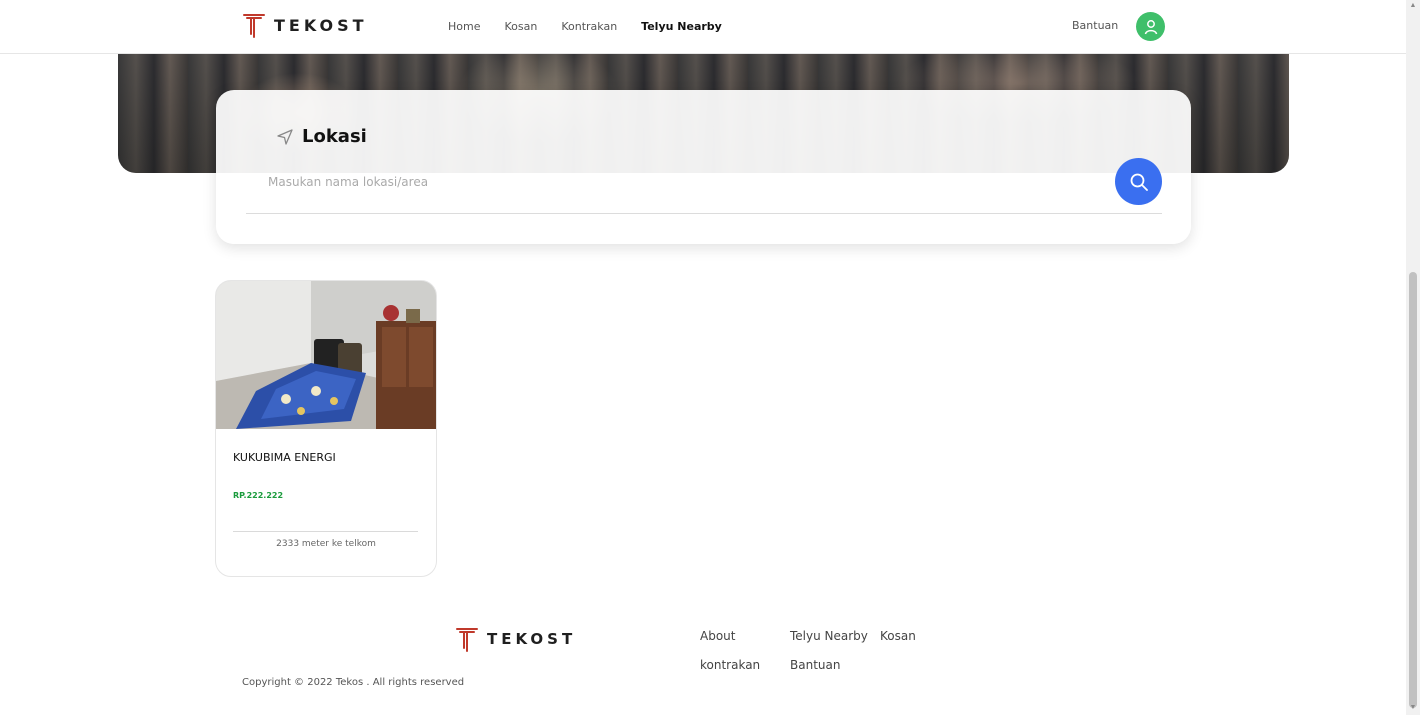 This screenshot has height=715, width=1420. I want to click on nav-telyu-nearby: Telyu Nearby, so click(681, 26).